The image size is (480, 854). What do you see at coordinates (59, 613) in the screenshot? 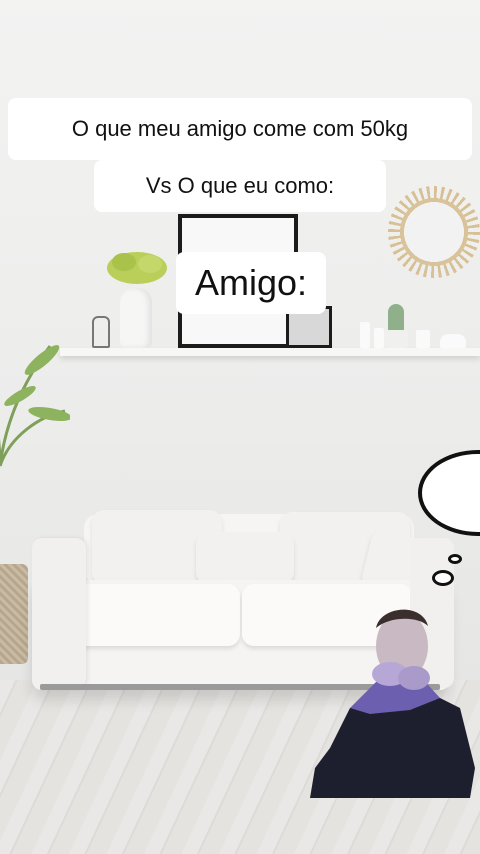
I see `sofa-arm-left` at bounding box center [59, 613].